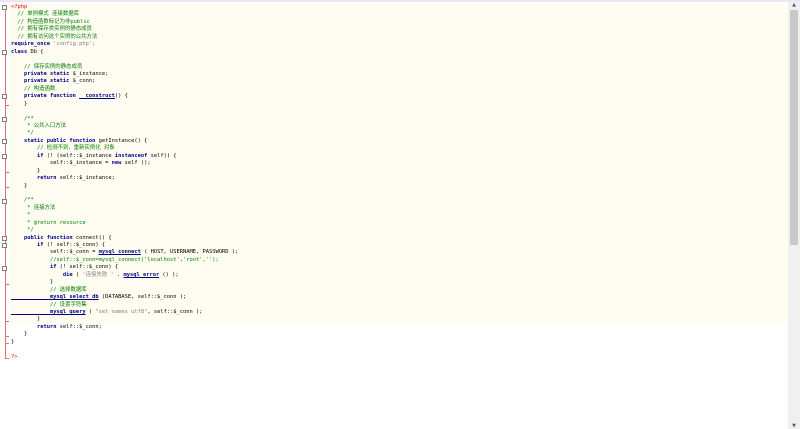 This screenshot has width=800, height=429. Describe the element at coordinates (124, 290) in the screenshot. I see `code-line: // 选择数据库` at that location.